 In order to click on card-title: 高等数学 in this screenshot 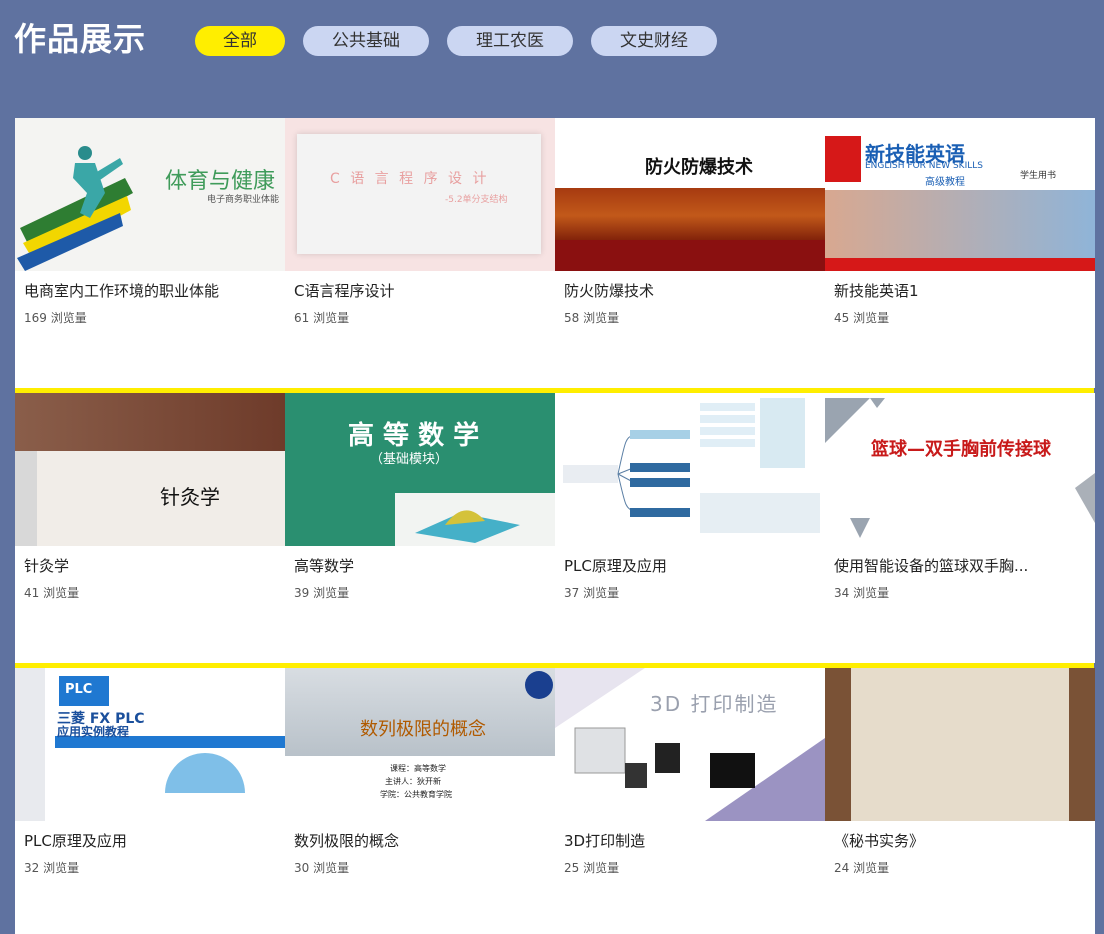, I will do `click(324, 566)`.